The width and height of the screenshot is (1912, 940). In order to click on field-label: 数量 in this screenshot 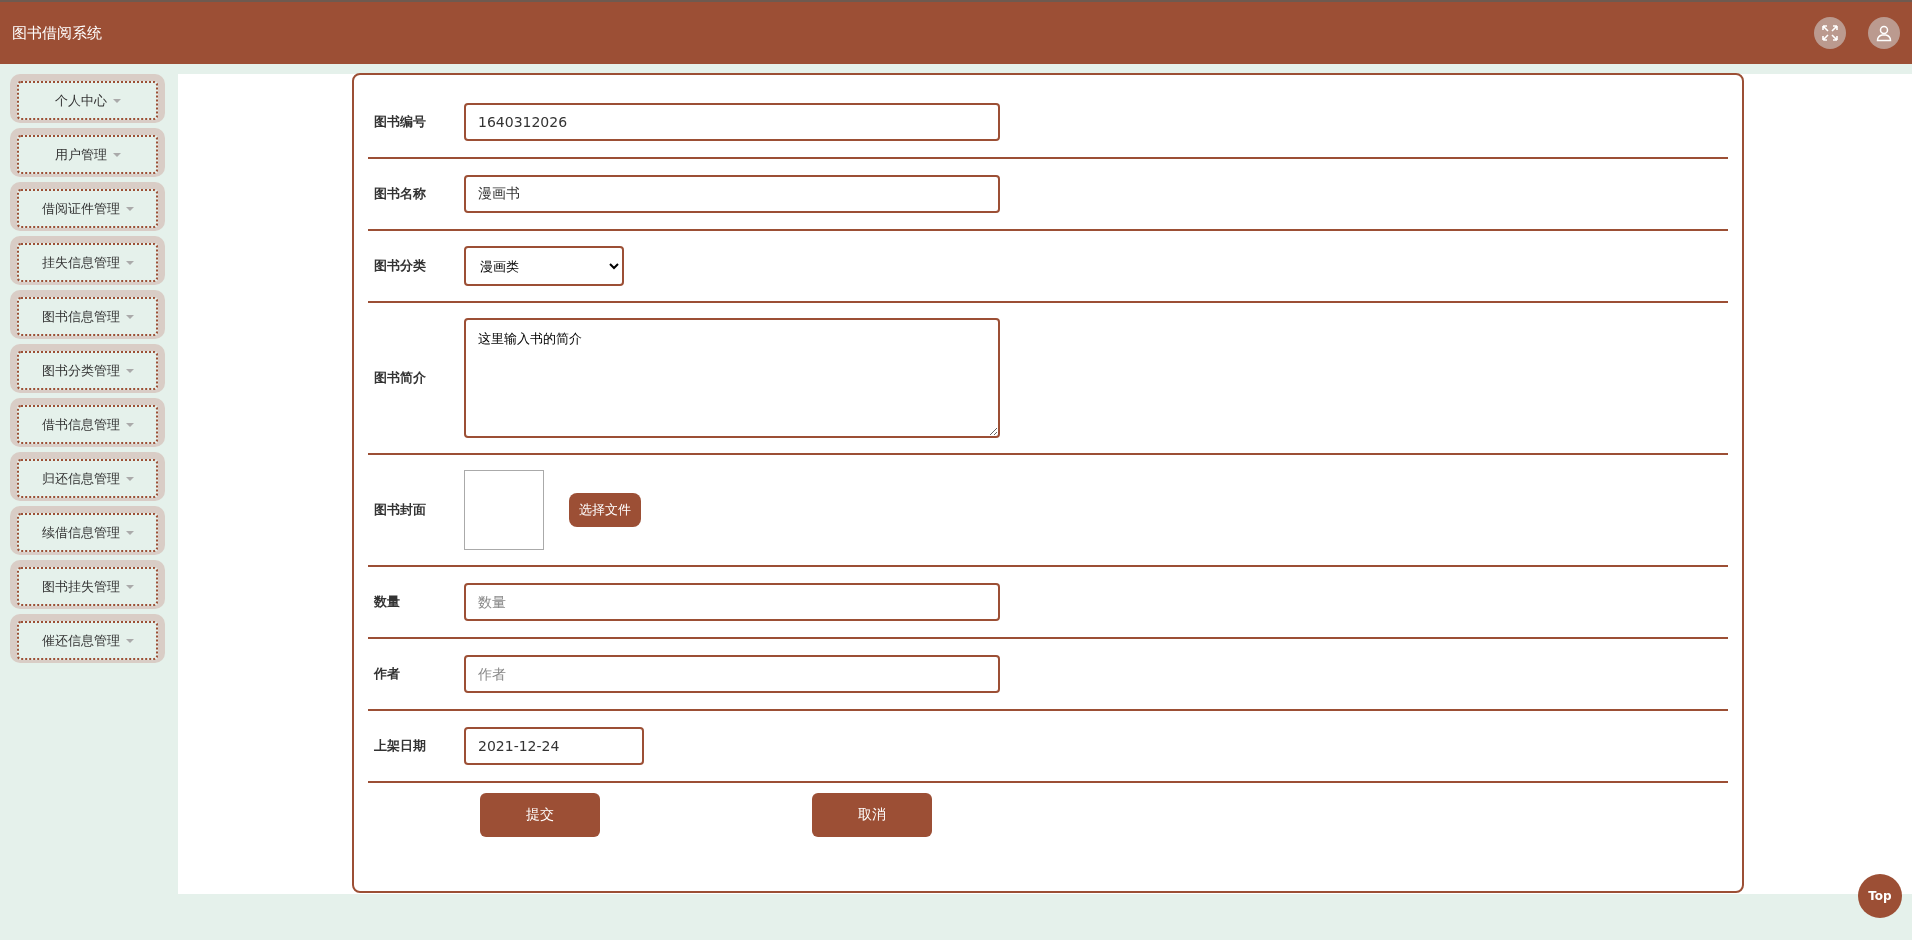, I will do `click(387, 602)`.